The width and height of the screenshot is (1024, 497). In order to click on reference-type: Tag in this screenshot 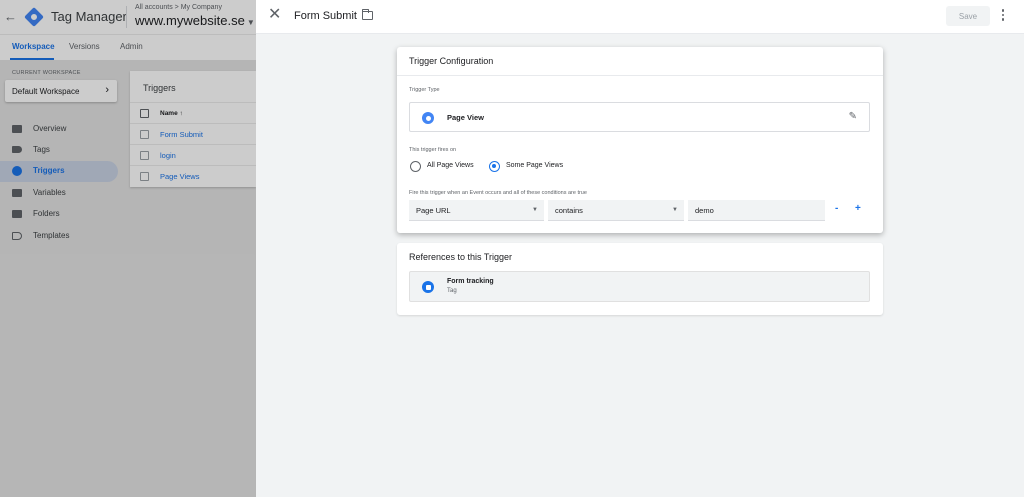, I will do `click(452, 291)`.